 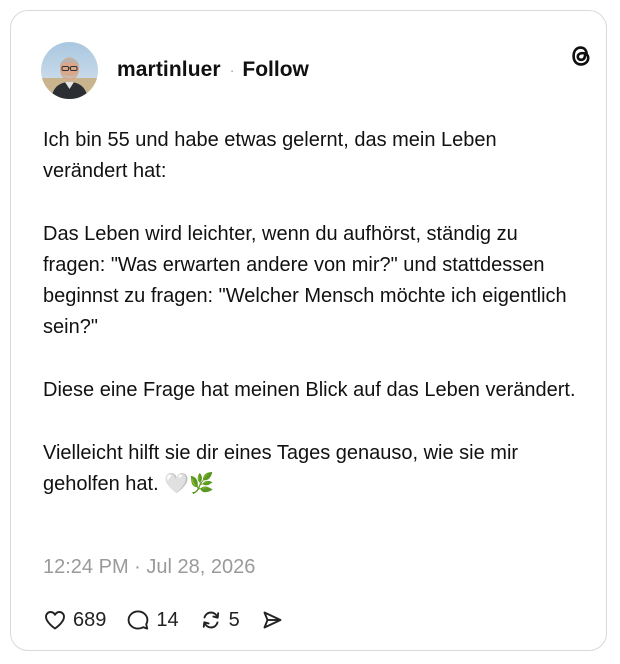 What do you see at coordinates (152, 620) in the screenshot?
I see `reply-button: 14` at bounding box center [152, 620].